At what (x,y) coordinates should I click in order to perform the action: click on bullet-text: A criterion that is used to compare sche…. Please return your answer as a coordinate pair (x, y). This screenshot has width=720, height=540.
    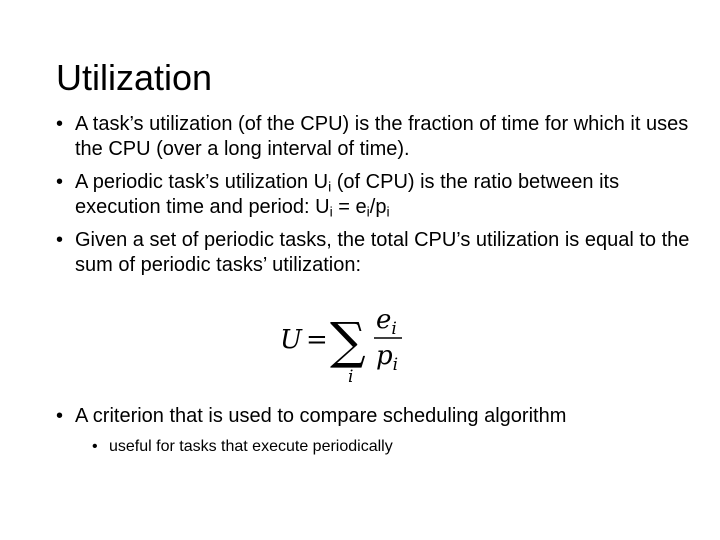
    Looking at the image, I should click on (321, 416).